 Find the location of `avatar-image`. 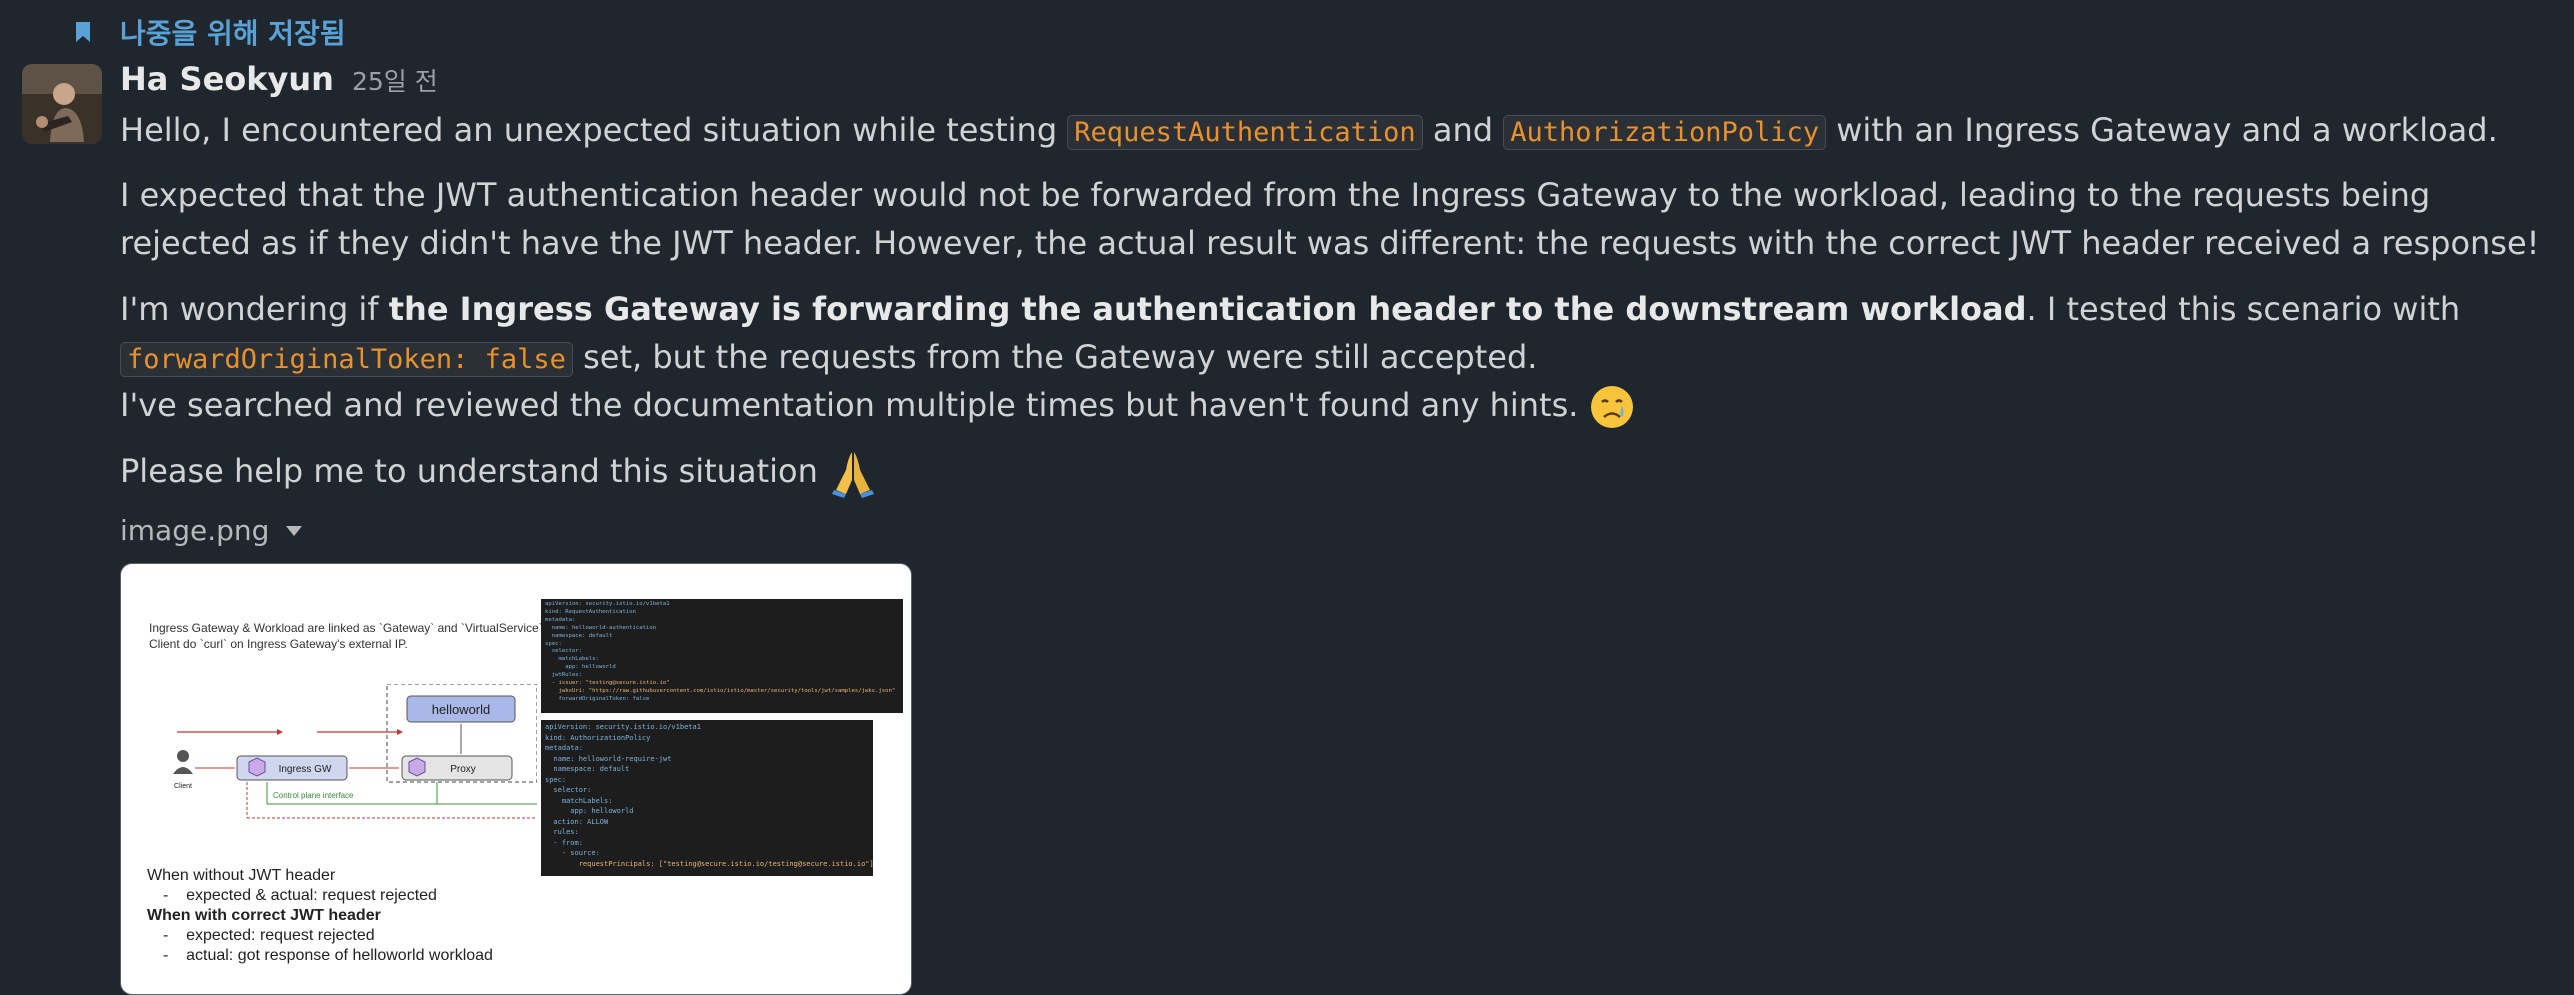

avatar-image is located at coordinates (62, 104).